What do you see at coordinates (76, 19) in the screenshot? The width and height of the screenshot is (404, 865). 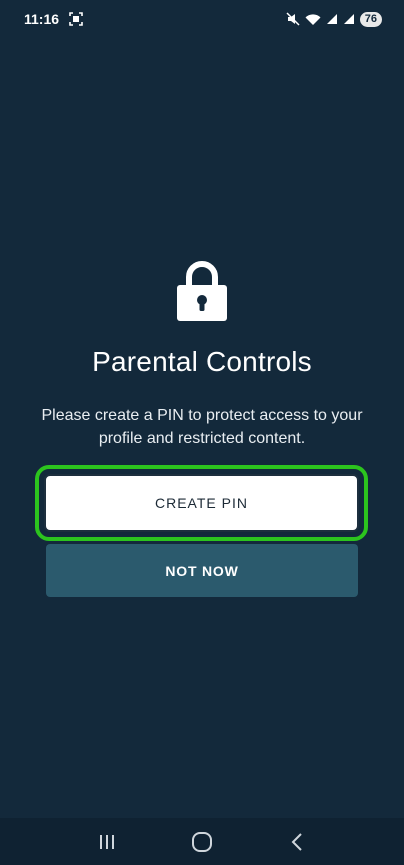 I see `screenshot-icon` at bounding box center [76, 19].